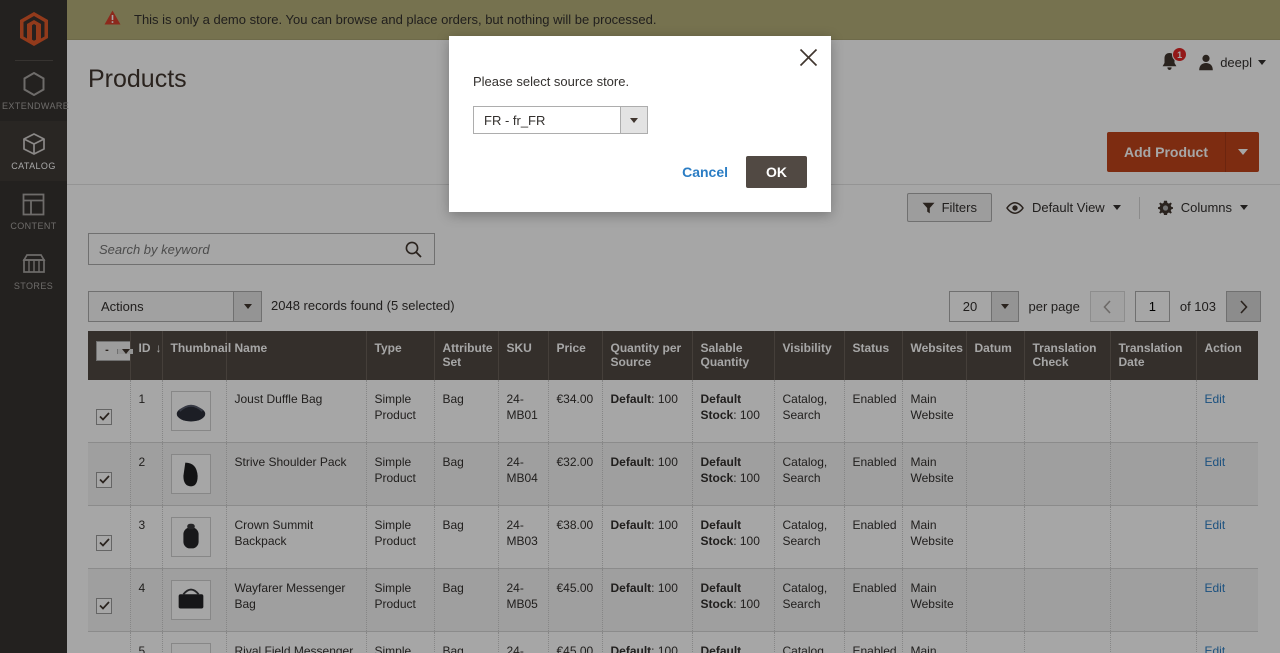  Describe the element at coordinates (640, 85) in the screenshot. I see `modal-body: Please select source store. FR - fr_FR` at that location.